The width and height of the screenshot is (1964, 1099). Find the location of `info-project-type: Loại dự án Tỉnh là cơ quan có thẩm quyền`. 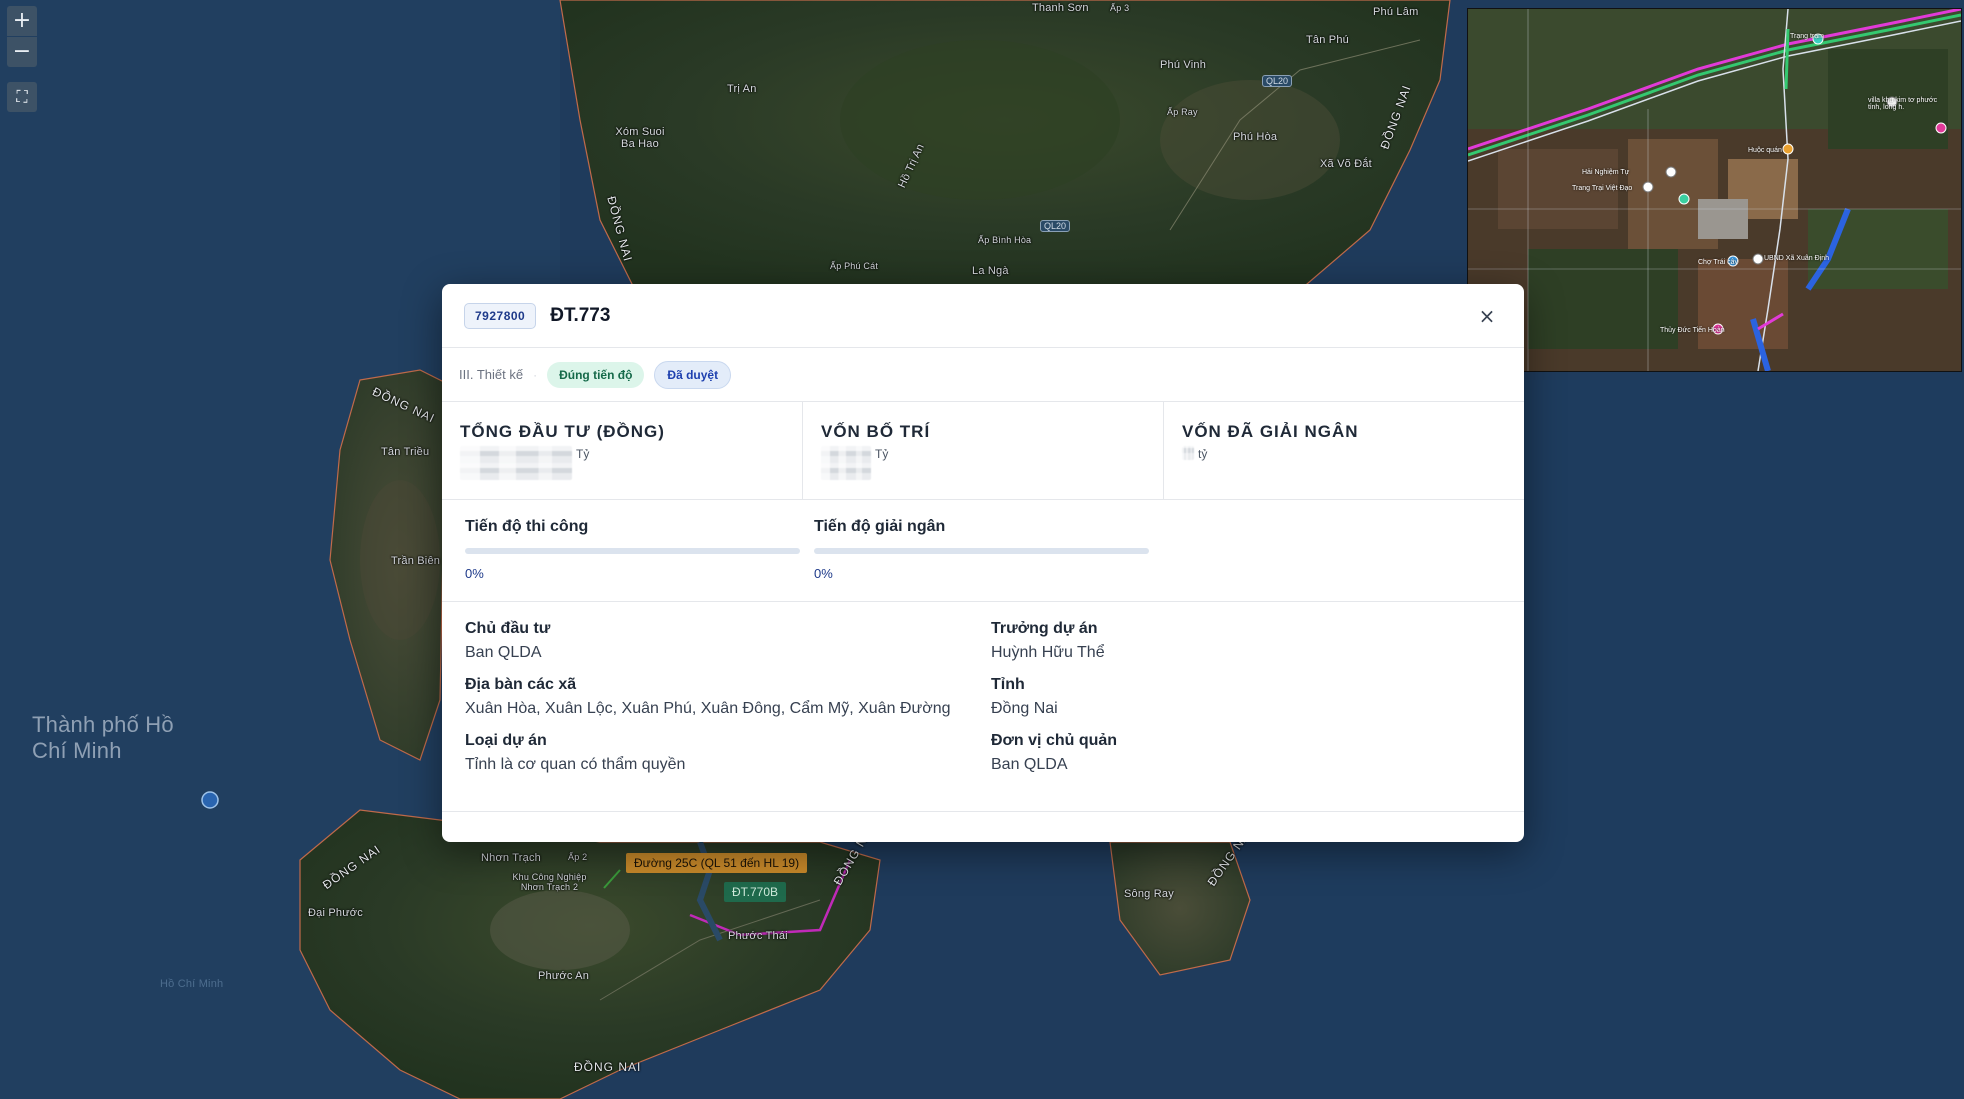

info-project-type: Loại dự án Tỉnh là cơ quan có thẩm quyền is located at coordinates (728, 753).